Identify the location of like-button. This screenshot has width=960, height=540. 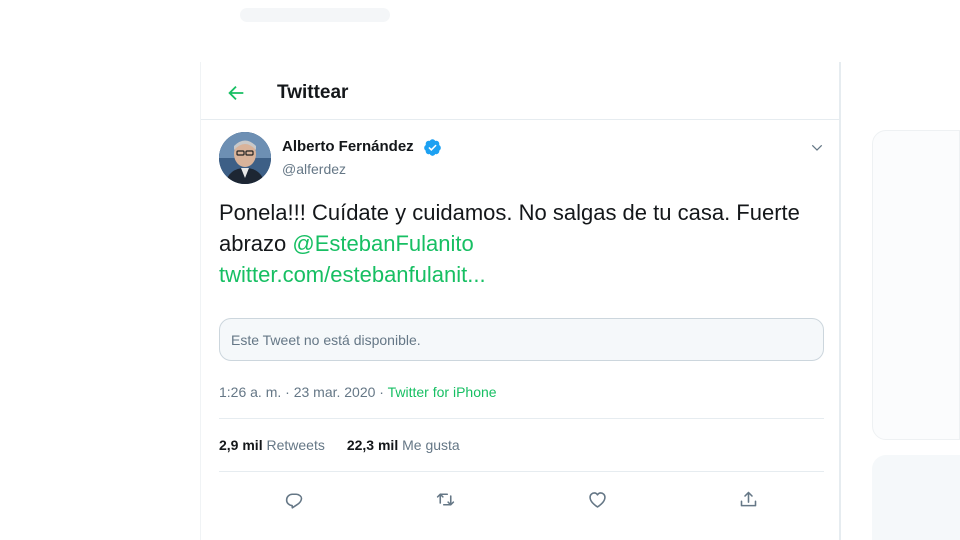
(597, 499).